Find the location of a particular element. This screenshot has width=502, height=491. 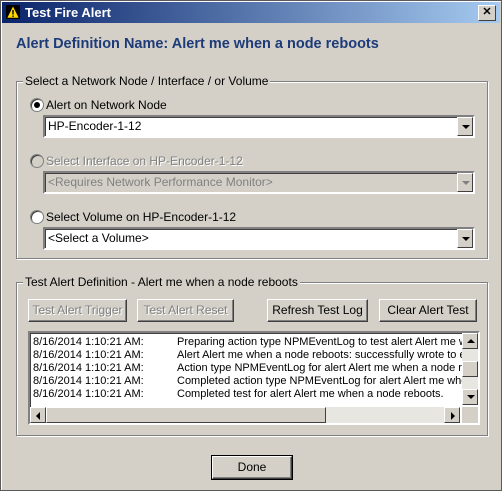

chevron-left-icon is located at coordinates (38, 416).